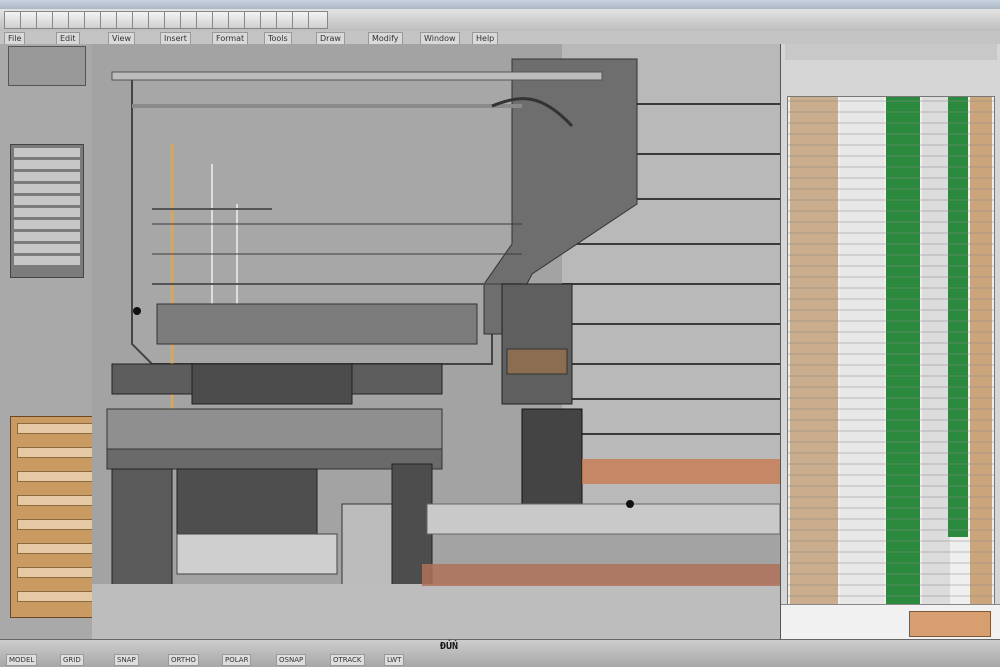 This screenshot has width=1000, height=667. Describe the element at coordinates (318, 20) in the screenshot. I see `render-tool-icon` at that location.